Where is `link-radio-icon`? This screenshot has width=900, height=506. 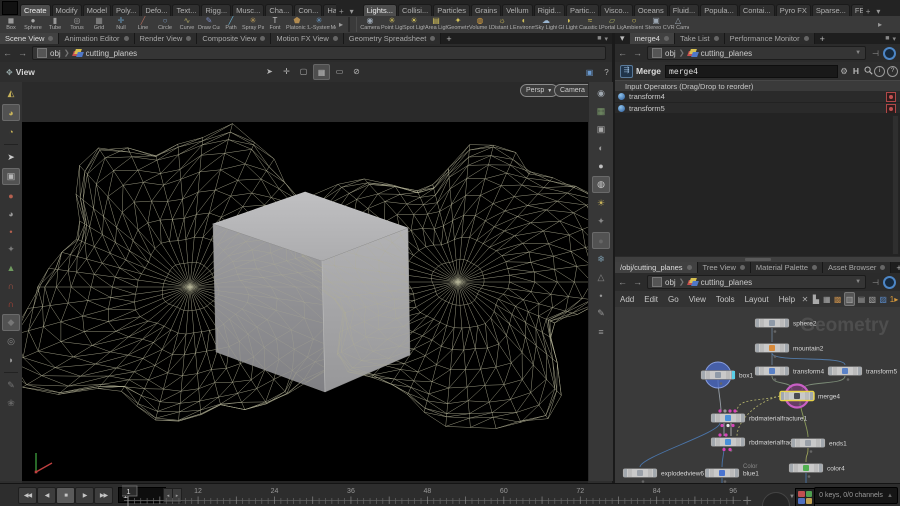 link-radio-icon is located at coordinates (889, 53).